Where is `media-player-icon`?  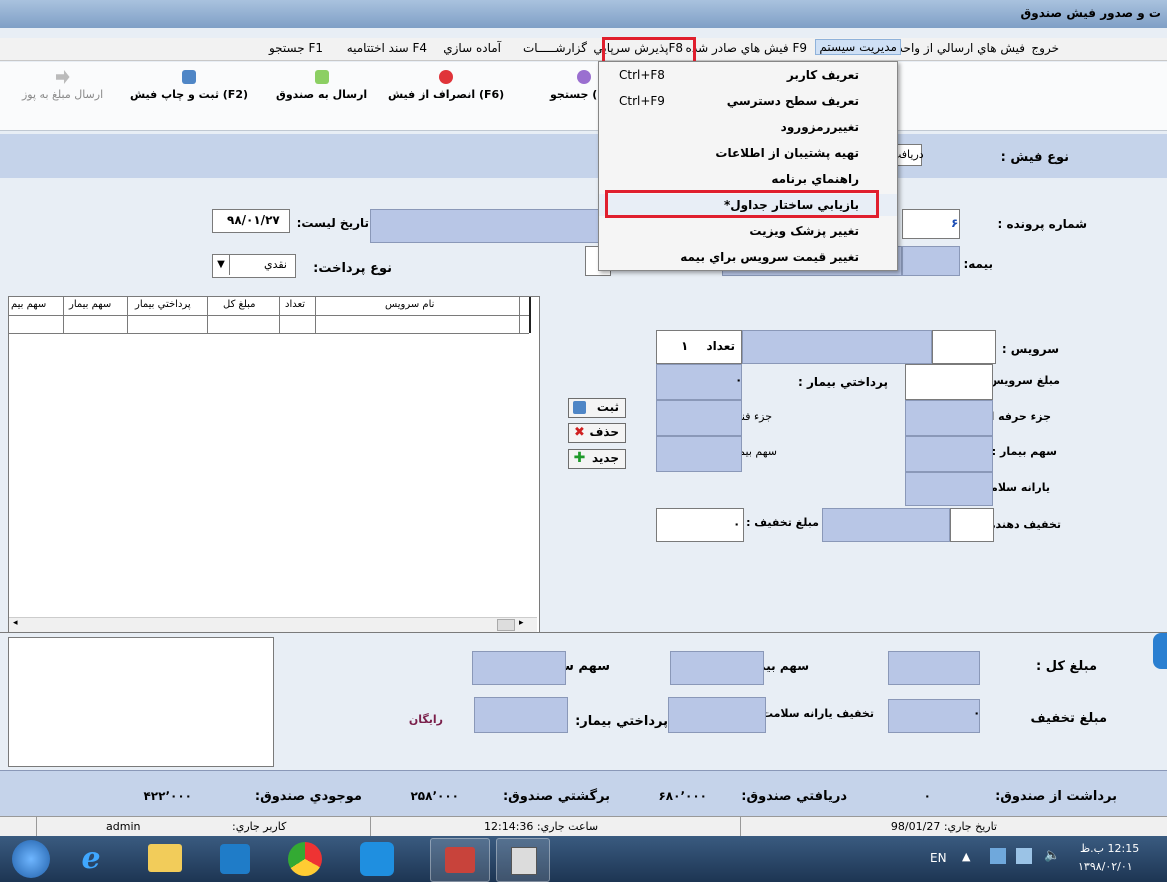
media-player-icon is located at coordinates (235, 859).